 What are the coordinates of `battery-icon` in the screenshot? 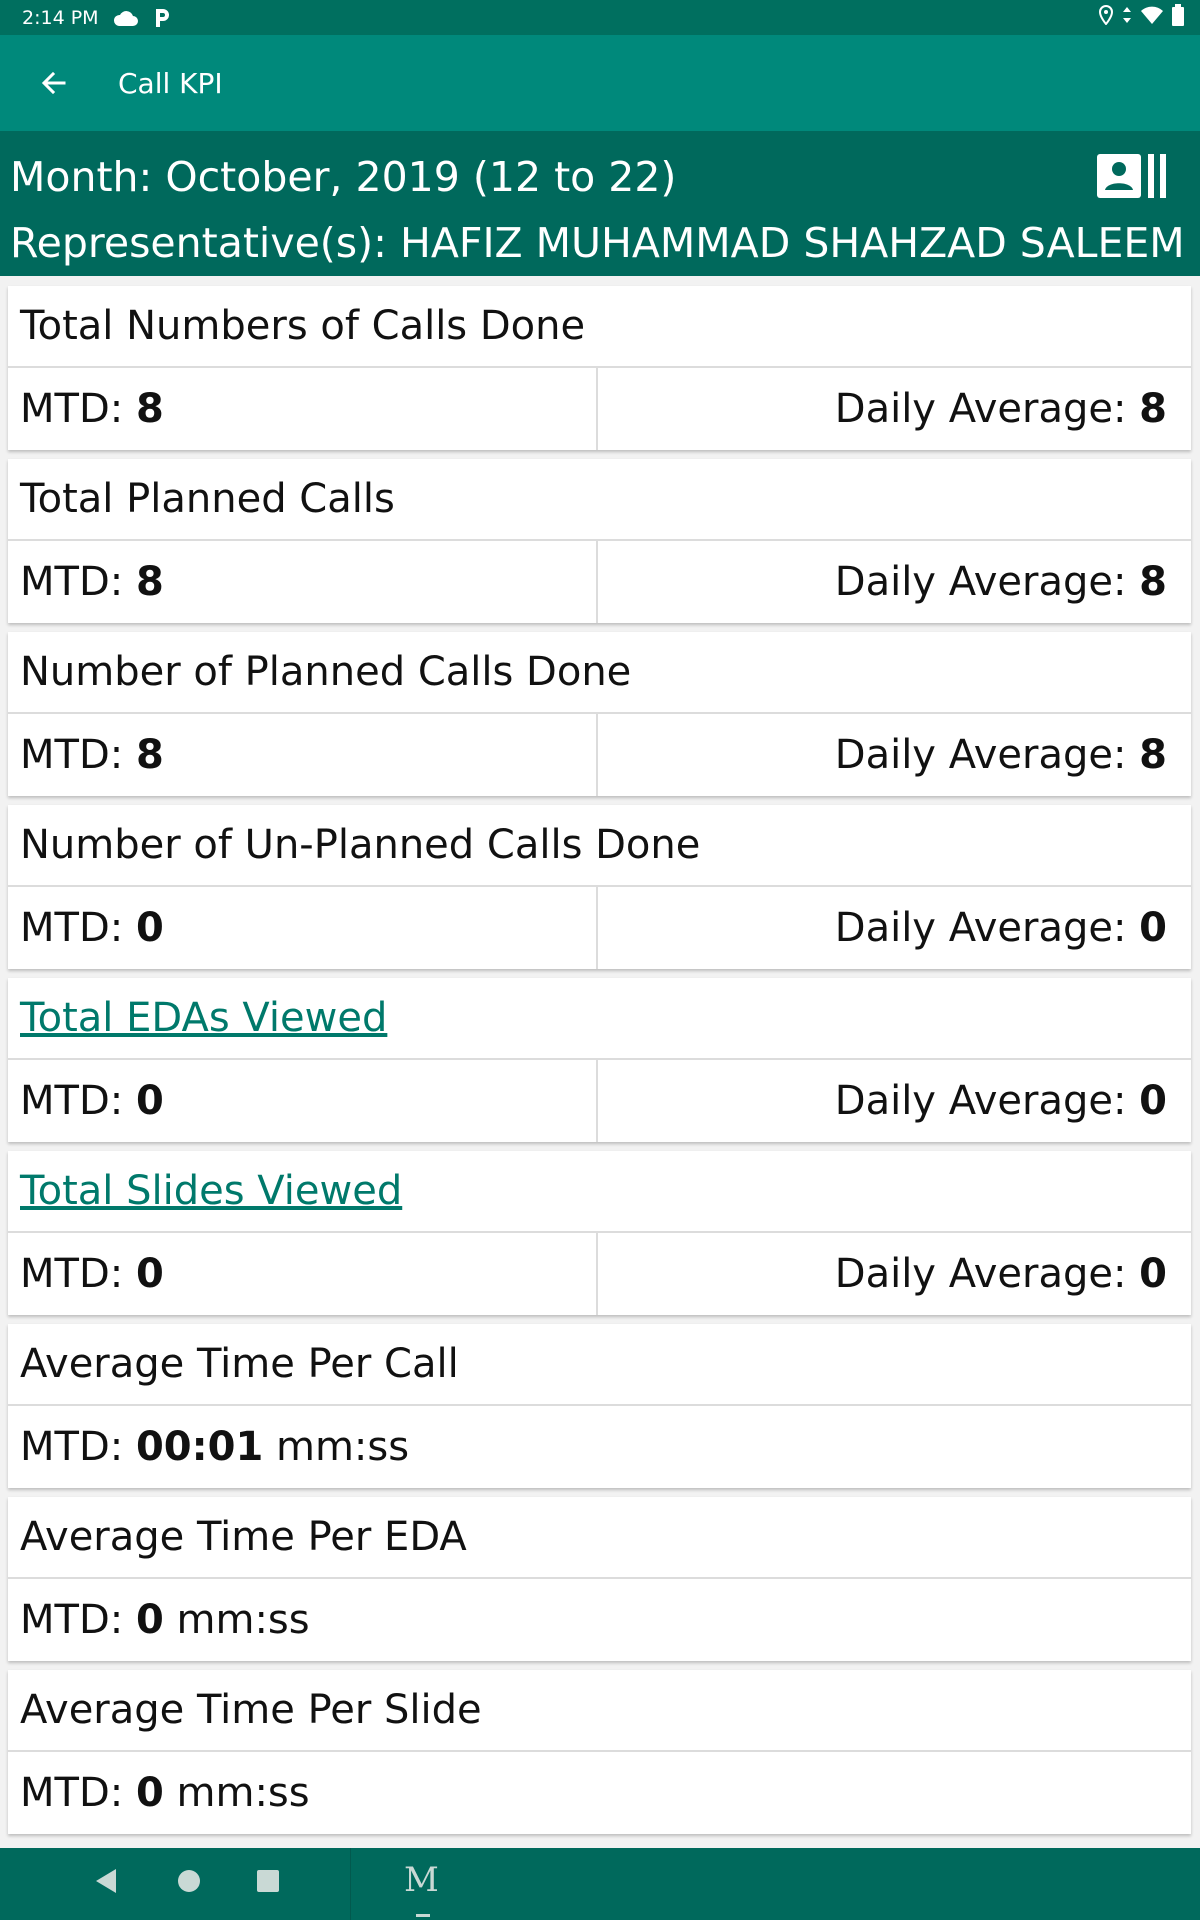 It's located at (1178, 17).